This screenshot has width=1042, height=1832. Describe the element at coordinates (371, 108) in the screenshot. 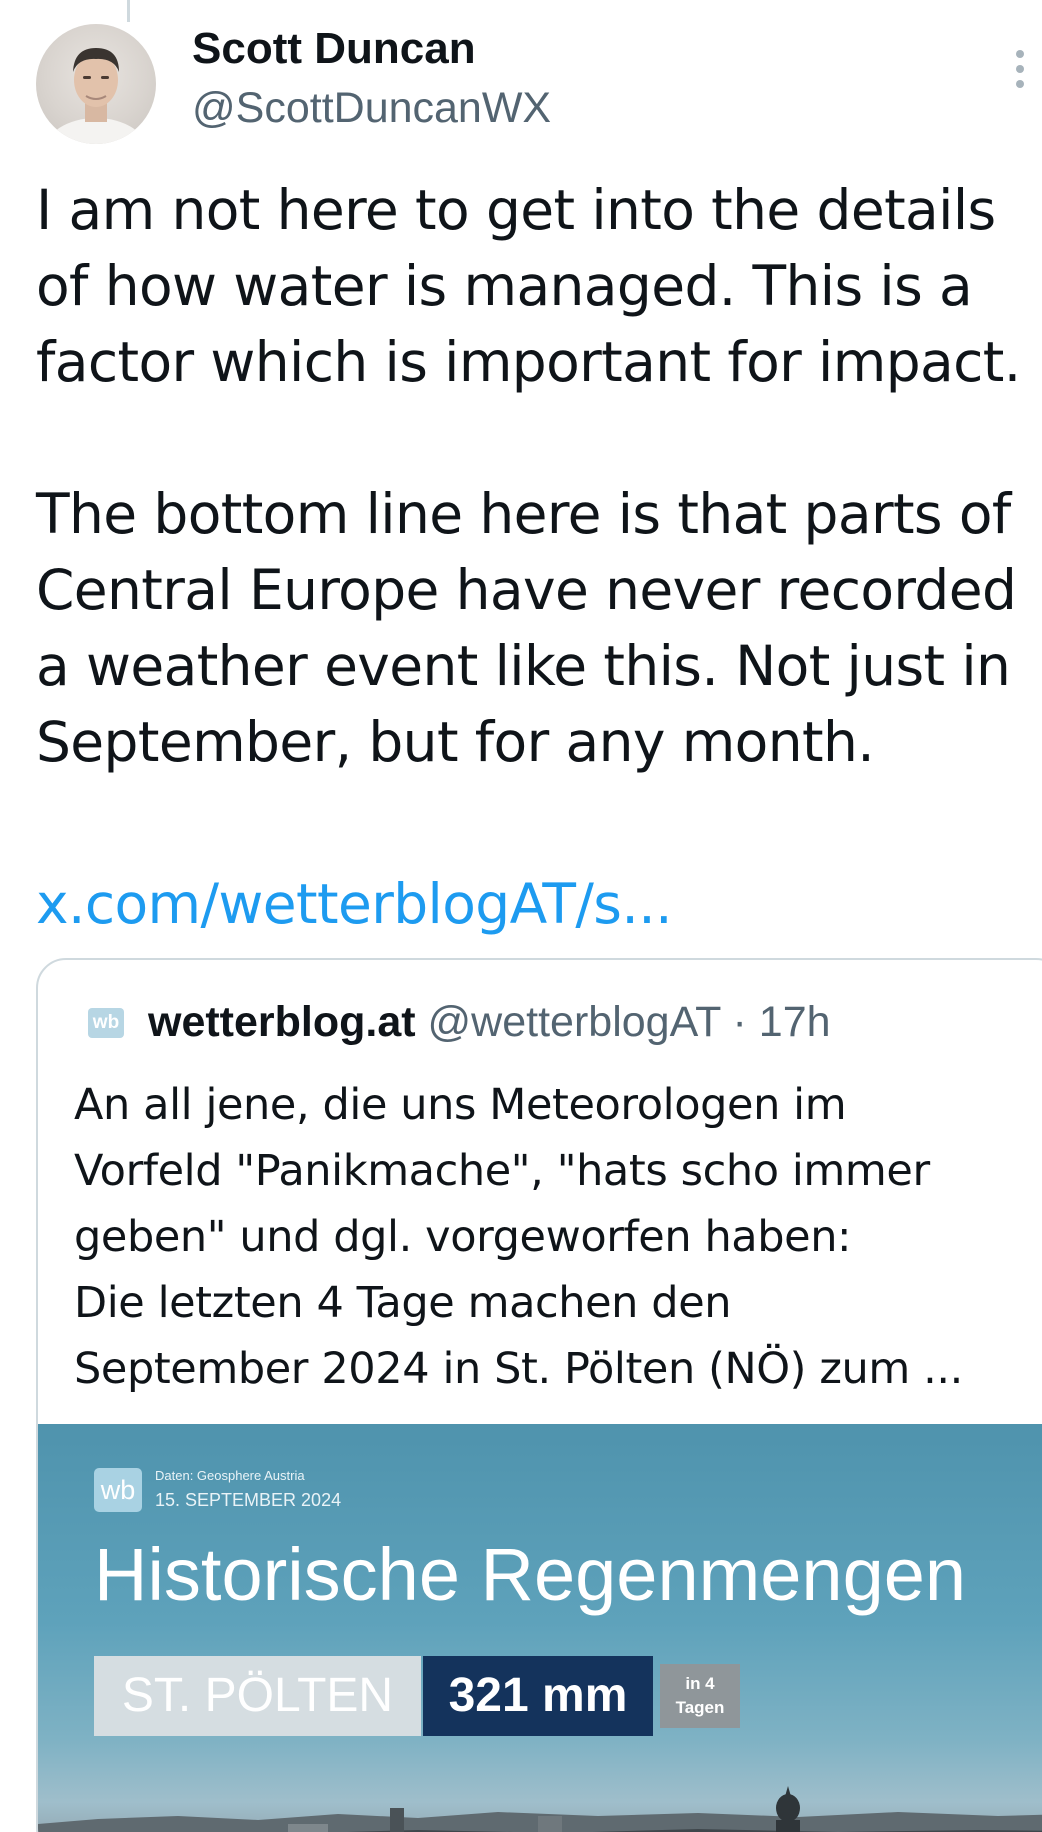

I see `author-handle: @ScottDuncanWX` at that location.